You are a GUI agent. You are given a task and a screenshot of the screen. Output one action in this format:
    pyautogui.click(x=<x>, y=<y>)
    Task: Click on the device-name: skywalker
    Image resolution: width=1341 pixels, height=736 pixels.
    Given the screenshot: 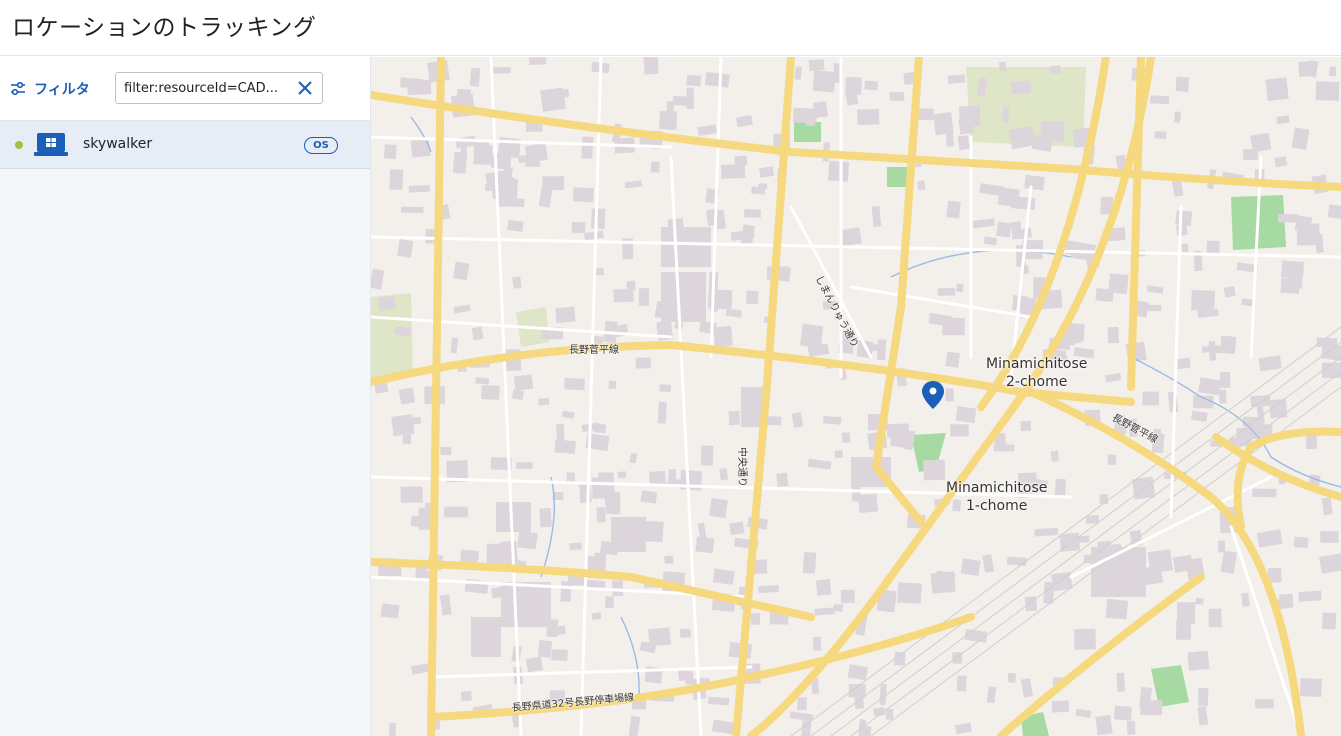 What is the action you would take?
    pyautogui.click(x=118, y=144)
    